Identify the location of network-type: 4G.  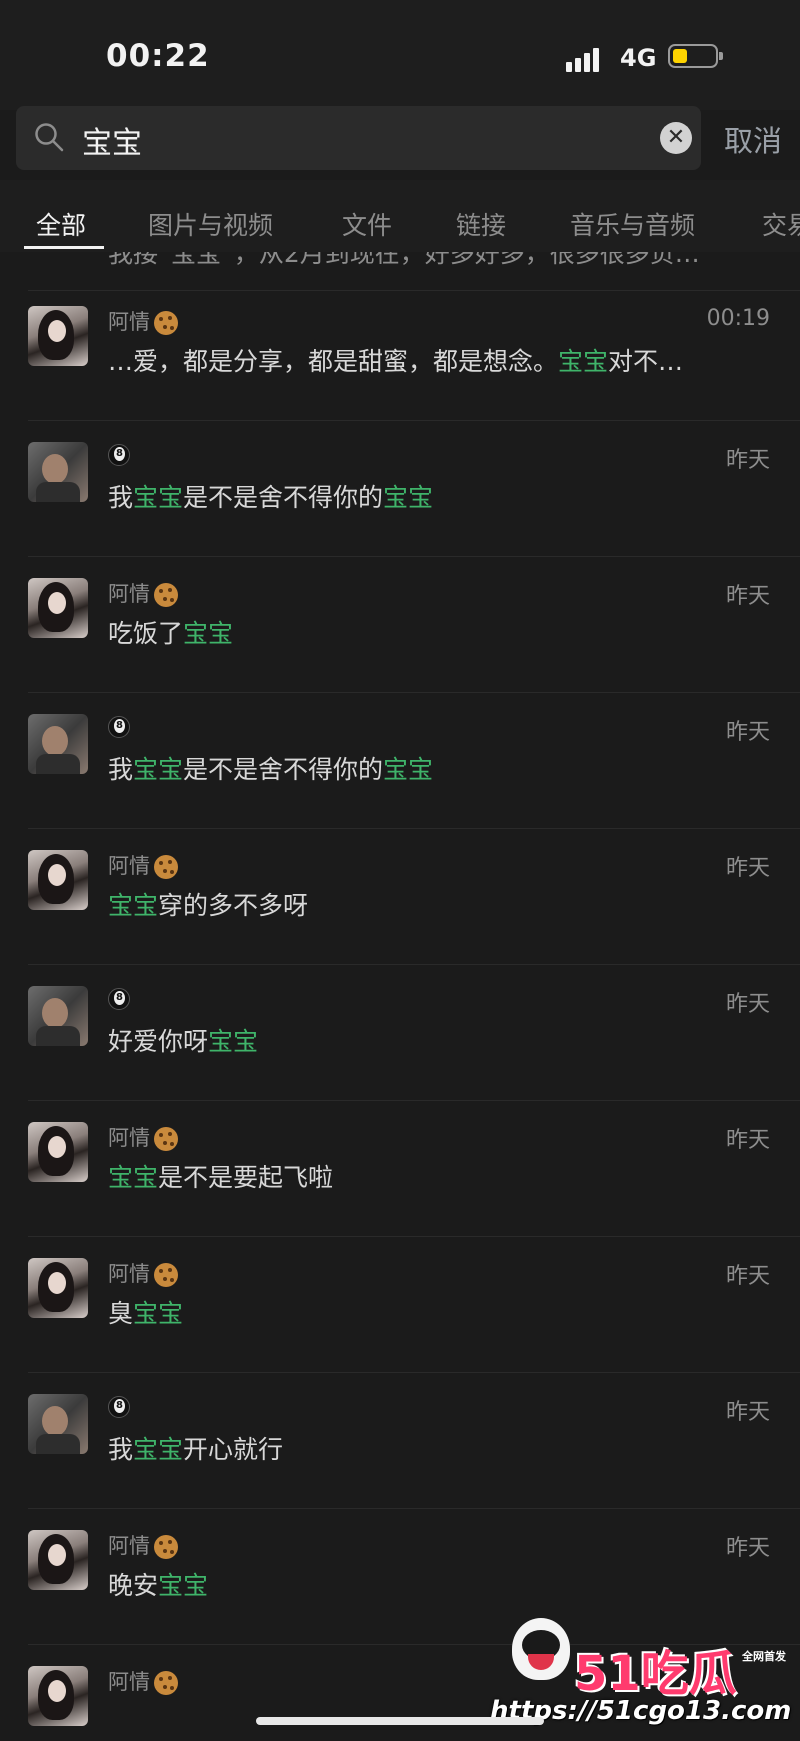
(638, 58).